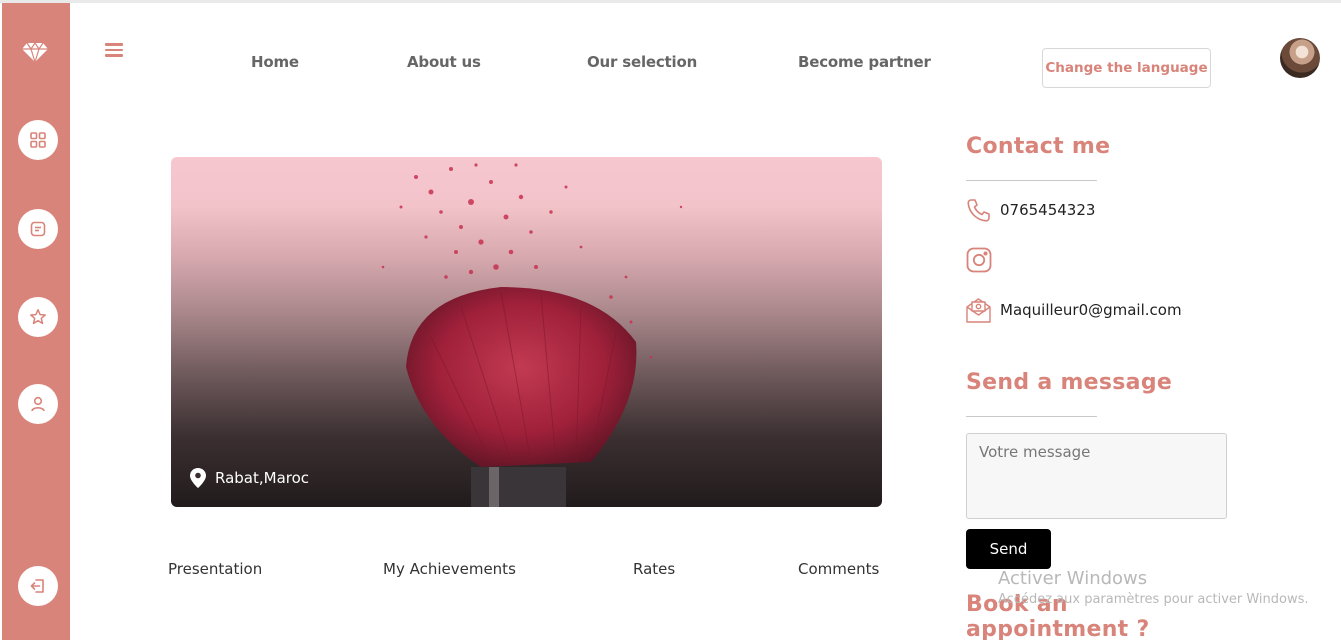 This screenshot has width=1341, height=640. I want to click on sidebar-item-notes, so click(38, 229).